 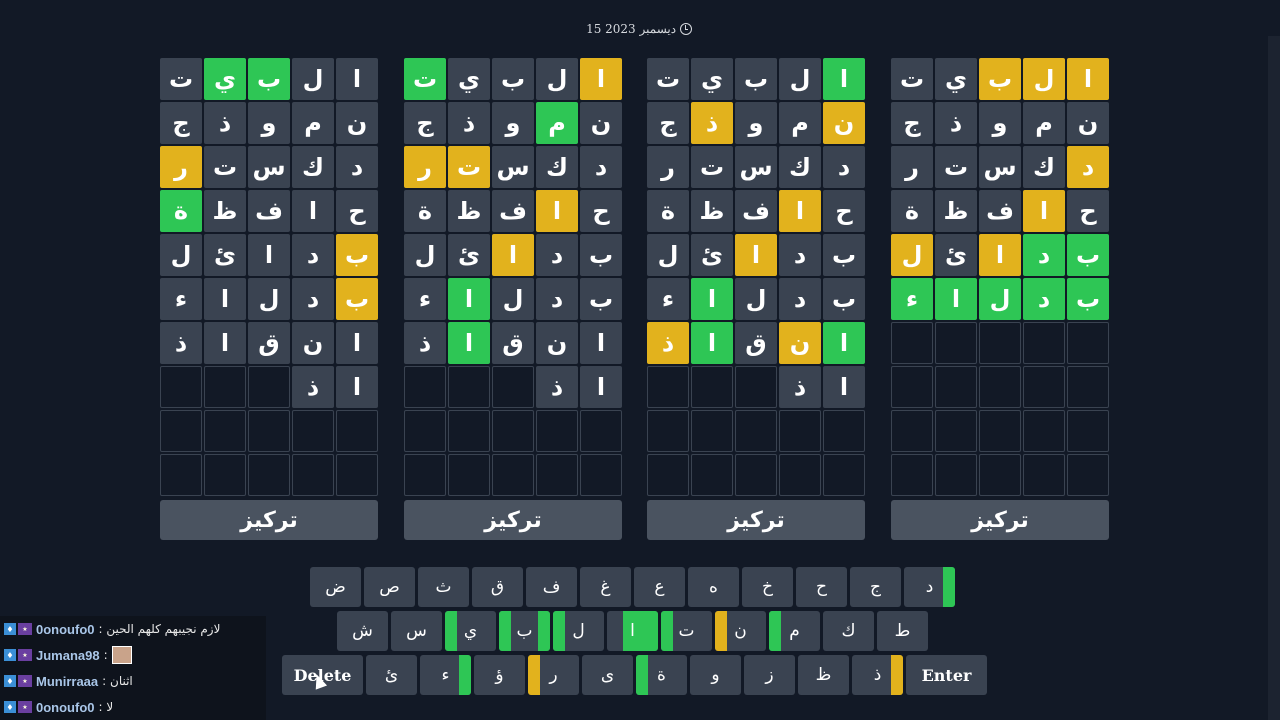 I want to click on letter-key: ح, so click(x=821, y=587).